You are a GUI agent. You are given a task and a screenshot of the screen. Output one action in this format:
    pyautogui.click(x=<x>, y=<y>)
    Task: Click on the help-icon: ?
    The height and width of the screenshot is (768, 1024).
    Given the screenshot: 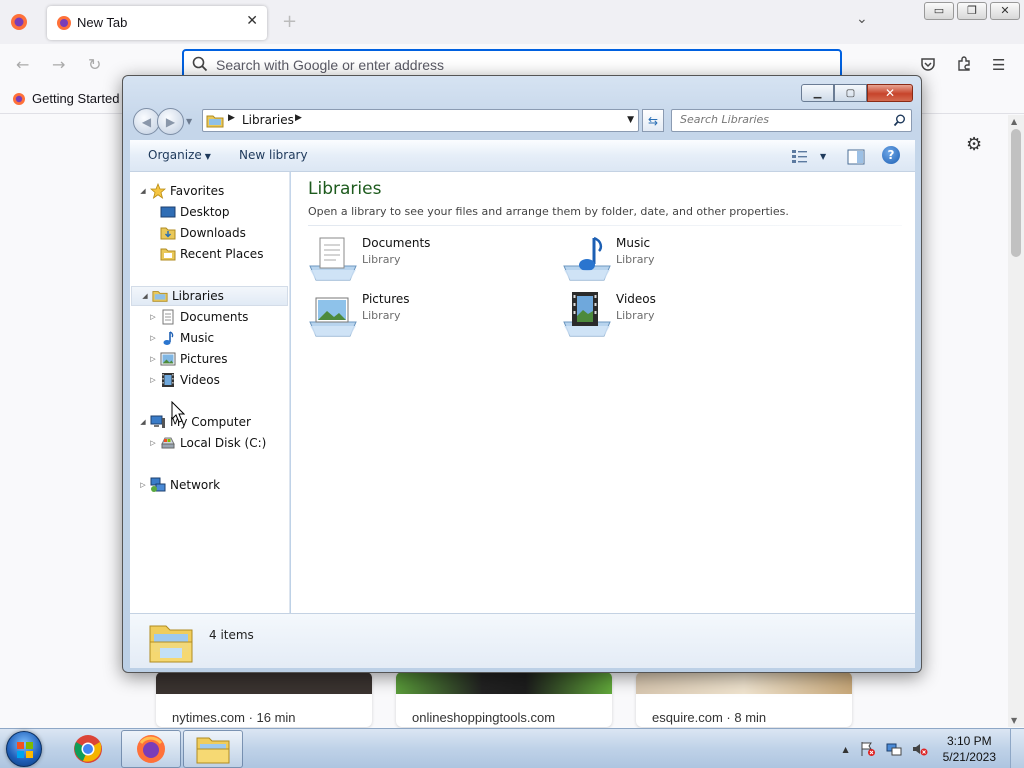 What is the action you would take?
    pyautogui.click(x=891, y=155)
    